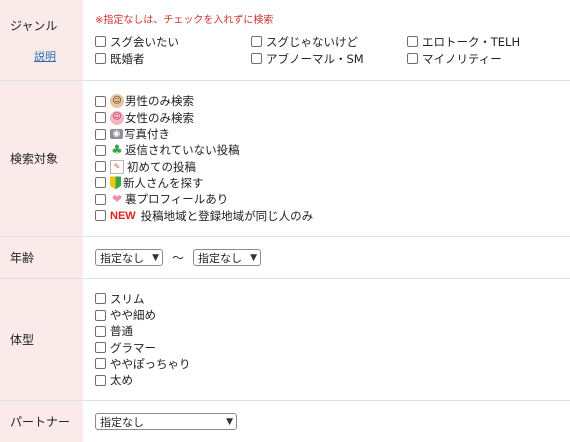 This screenshot has width=570, height=442. What do you see at coordinates (41, 40) in the screenshot?
I see `genre-label-cell: ジャンル 説明` at bounding box center [41, 40].